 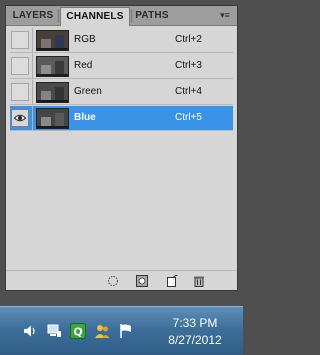 I want to click on tab-layers: LAYERS, so click(x=33, y=16).